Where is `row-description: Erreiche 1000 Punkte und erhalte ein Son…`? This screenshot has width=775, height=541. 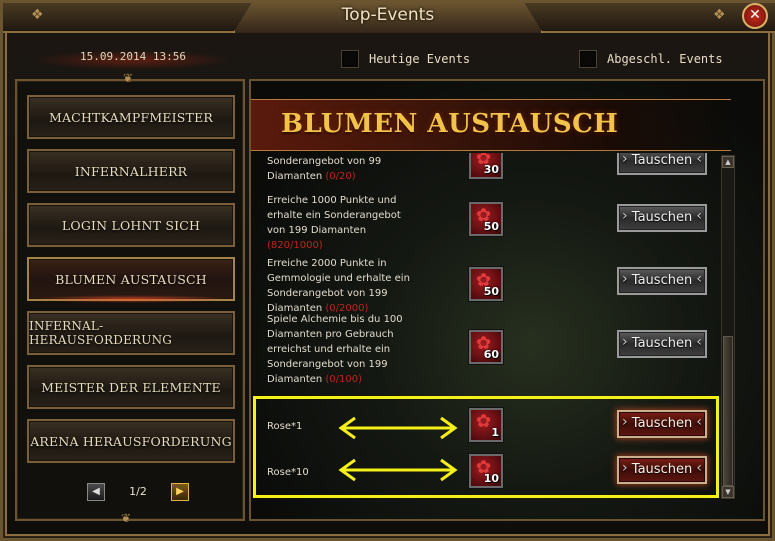
row-description: Erreiche 1000 Punkte und erhalte ein Son… is located at coordinates (354, 223).